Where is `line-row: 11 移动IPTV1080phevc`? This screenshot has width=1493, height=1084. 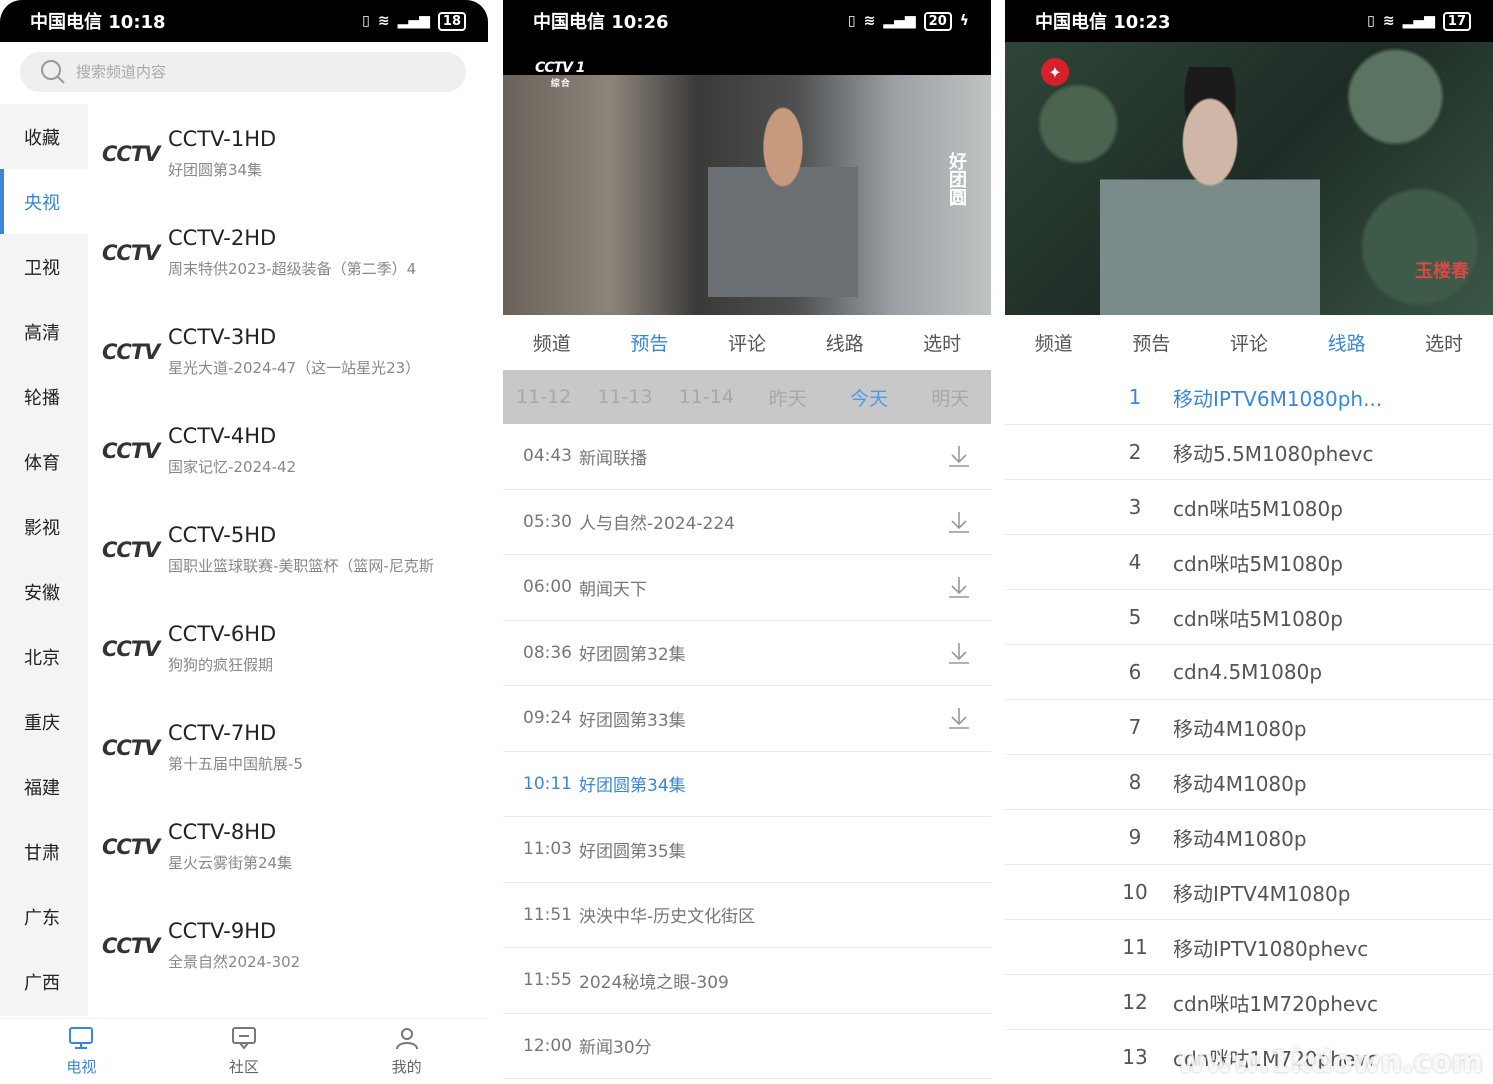 line-row: 11 移动IPTV1080phevc is located at coordinates (1249, 947).